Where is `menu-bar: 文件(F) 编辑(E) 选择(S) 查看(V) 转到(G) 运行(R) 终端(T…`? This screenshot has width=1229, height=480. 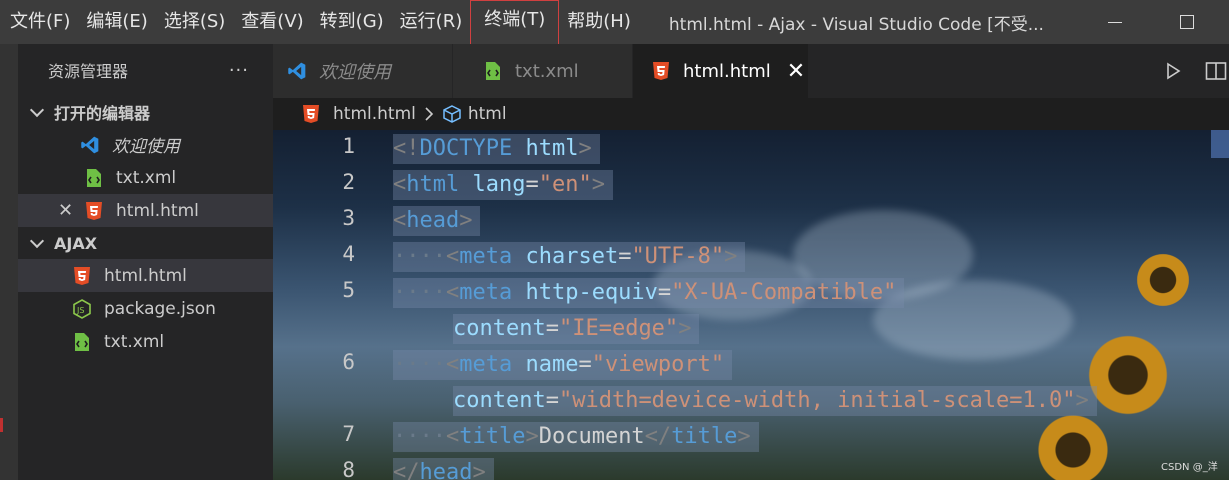
menu-bar: 文件(F) 编辑(E) 选择(S) 查看(V) 转到(G) 运行(R) 终端(T… is located at coordinates (319, 23).